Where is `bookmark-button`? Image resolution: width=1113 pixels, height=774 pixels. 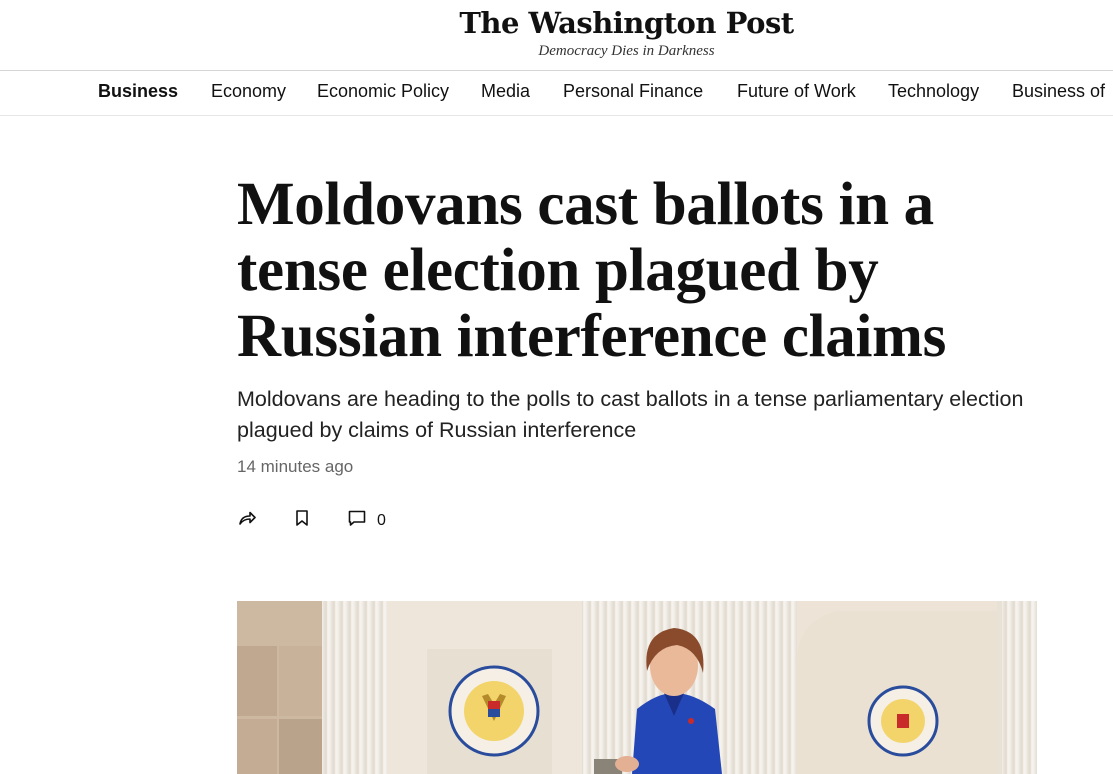 bookmark-button is located at coordinates (302, 520).